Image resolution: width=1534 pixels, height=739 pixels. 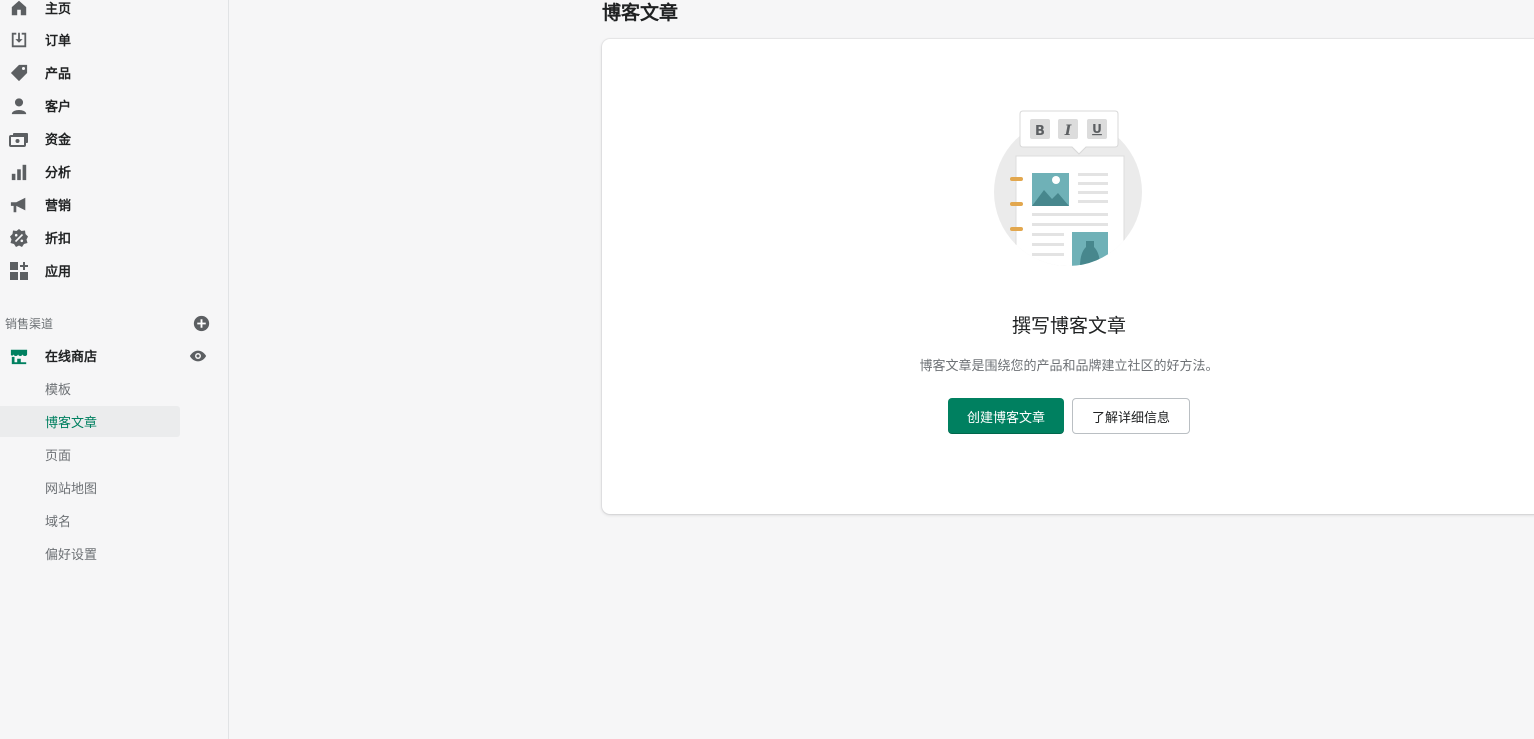 What do you see at coordinates (90, 138) in the screenshot?
I see `sidebar-item-finances: 资金` at bounding box center [90, 138].